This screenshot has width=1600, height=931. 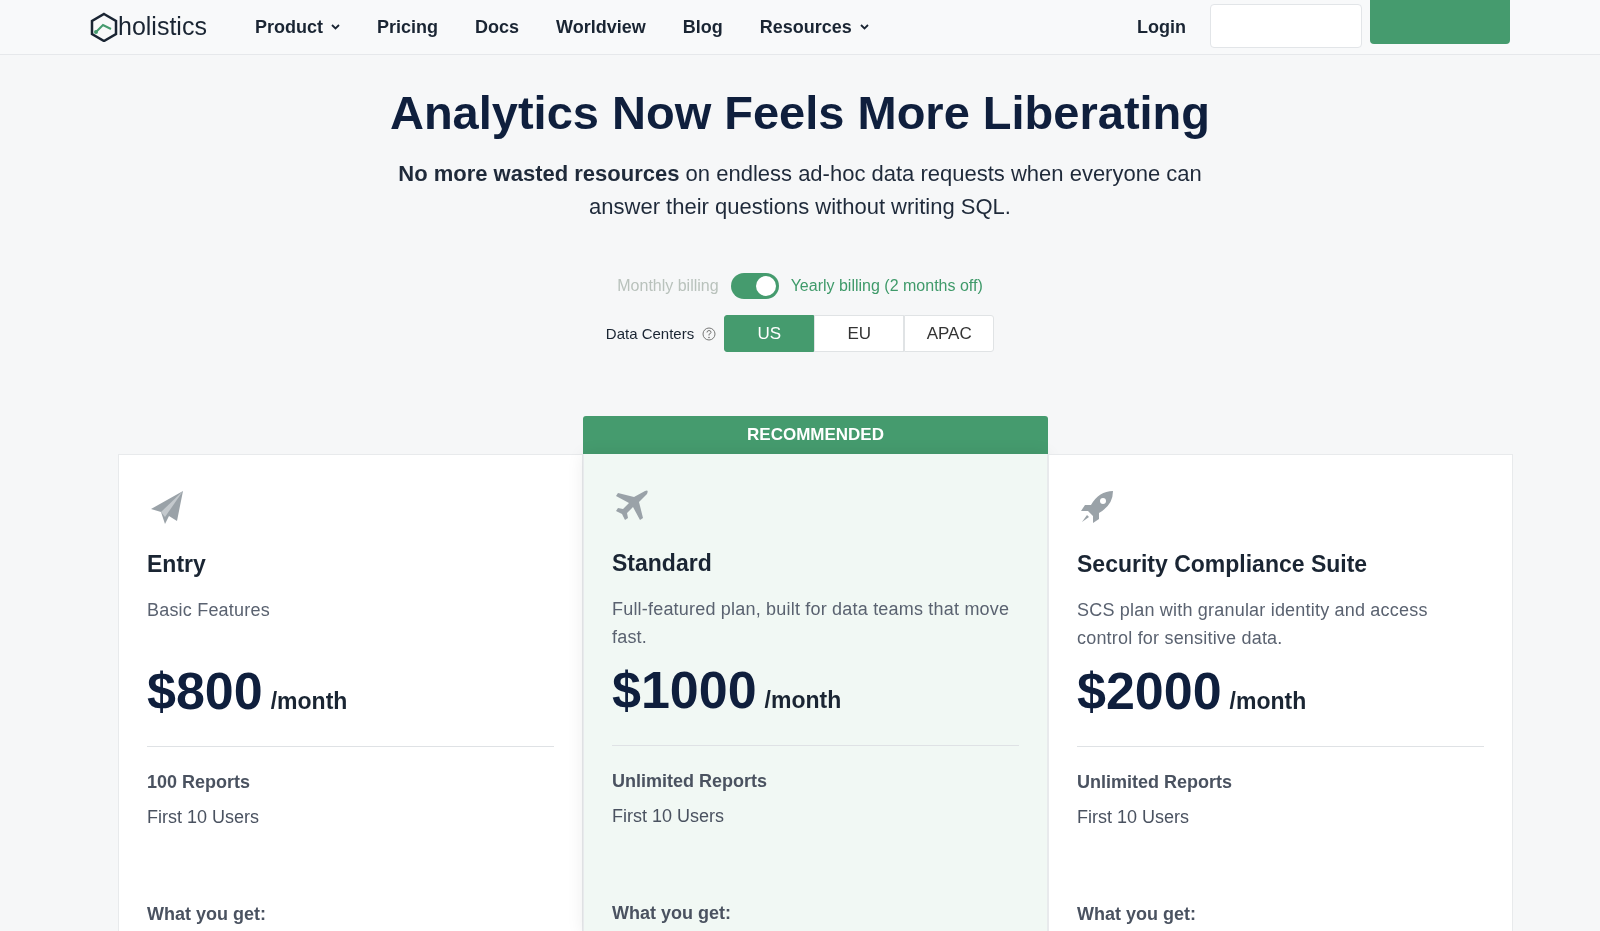 What do you see at coordinates (702, 27) in the screenshot?
I see `nav-link: Blog` at bounding box center [702, 27].